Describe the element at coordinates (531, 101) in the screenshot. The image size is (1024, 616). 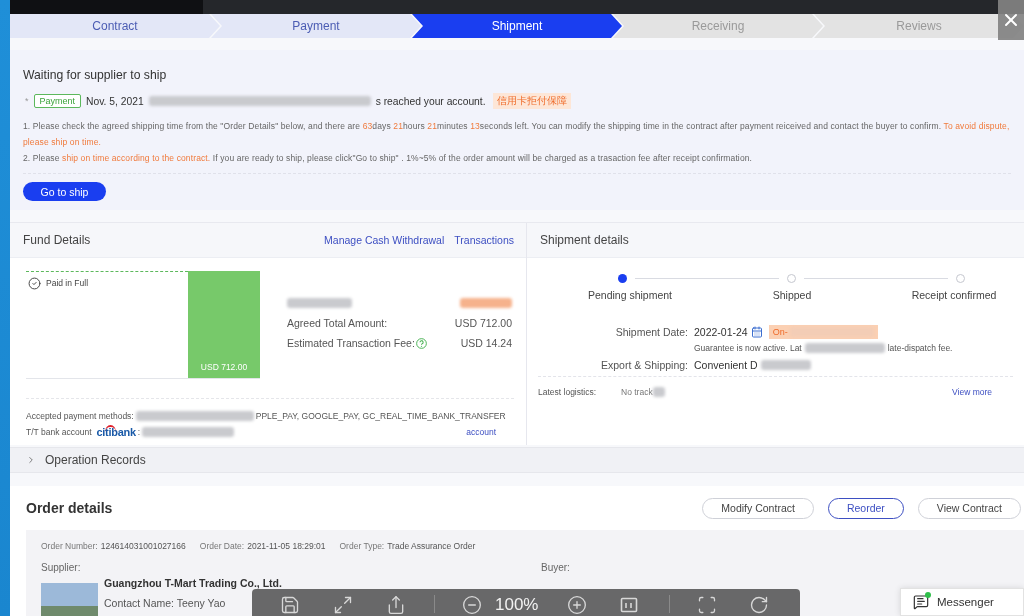
I see `guarantee-tag: 信用卡拒付保障` at that location.